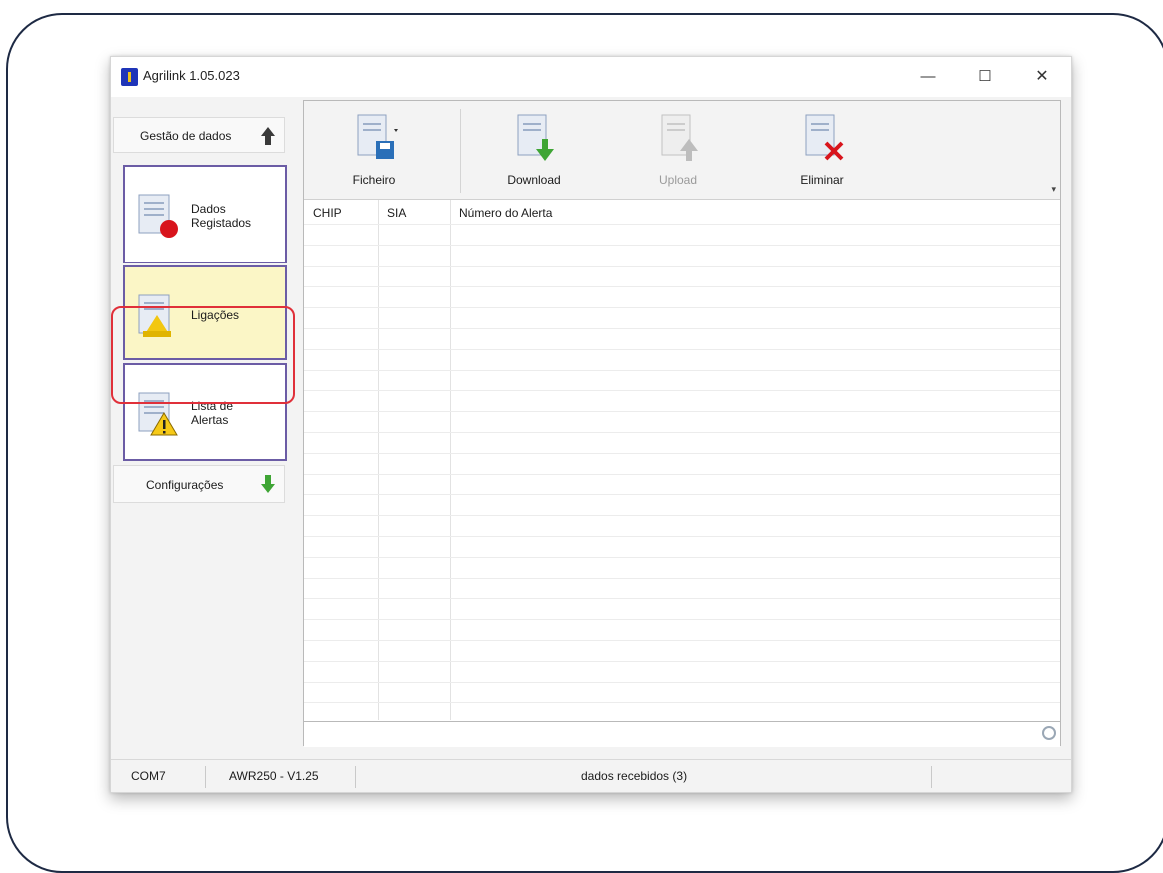  Describe the element at coordinates (505, 213) in the screenshot. I see `column-header-numero-do-alerta: Número do Alerta` at that location.